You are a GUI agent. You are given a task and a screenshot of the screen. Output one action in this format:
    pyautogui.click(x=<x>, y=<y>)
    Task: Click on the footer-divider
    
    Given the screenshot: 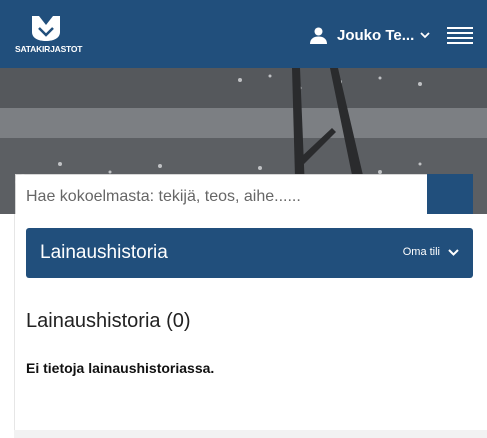 What is the action you would take?
    pyautogui.click(x=250, y=434)
    